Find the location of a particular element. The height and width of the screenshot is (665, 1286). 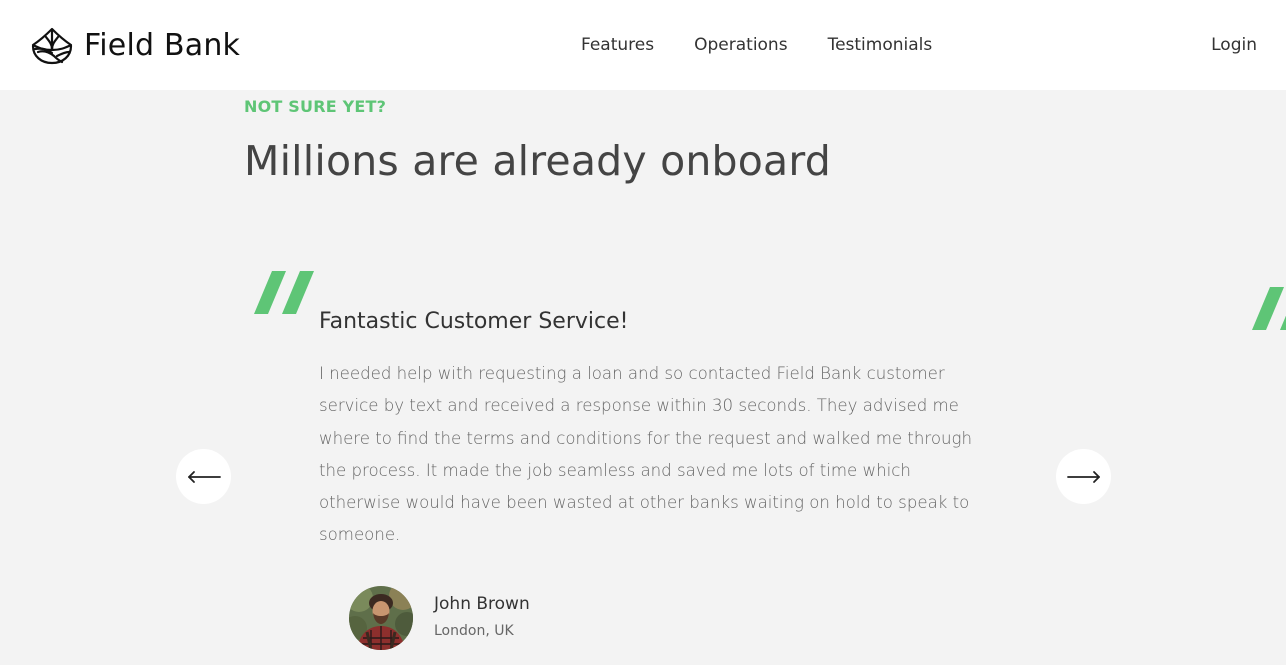

nav-link-operations: Operations is located at coordinates (740, 45).